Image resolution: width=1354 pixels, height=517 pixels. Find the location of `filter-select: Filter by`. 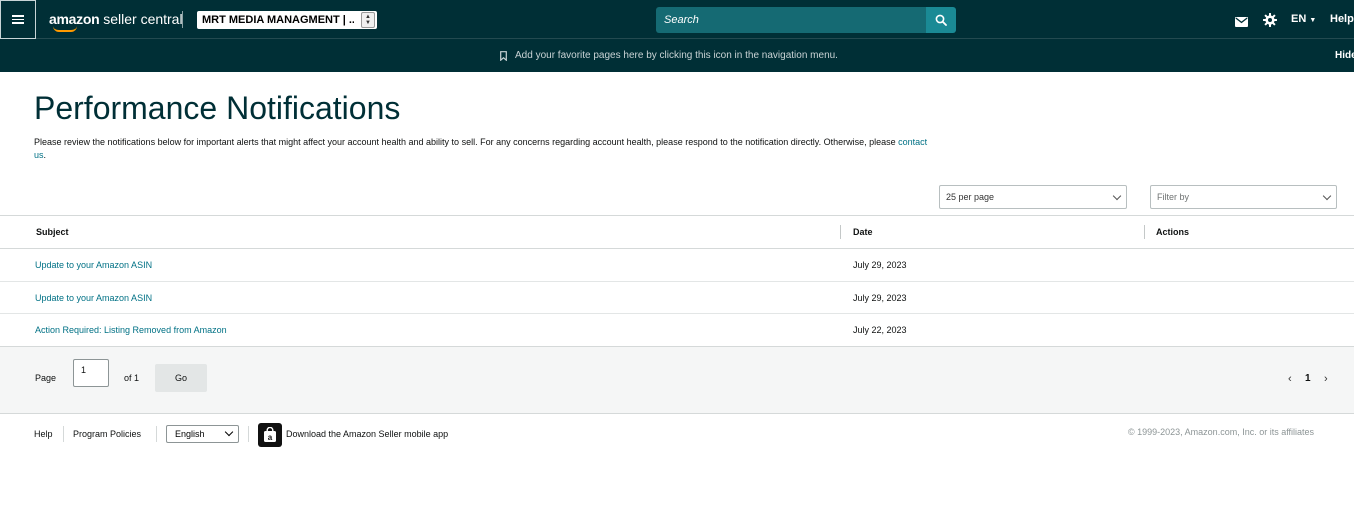

filter-select: Filter by is located at coordinates (1243, 197).